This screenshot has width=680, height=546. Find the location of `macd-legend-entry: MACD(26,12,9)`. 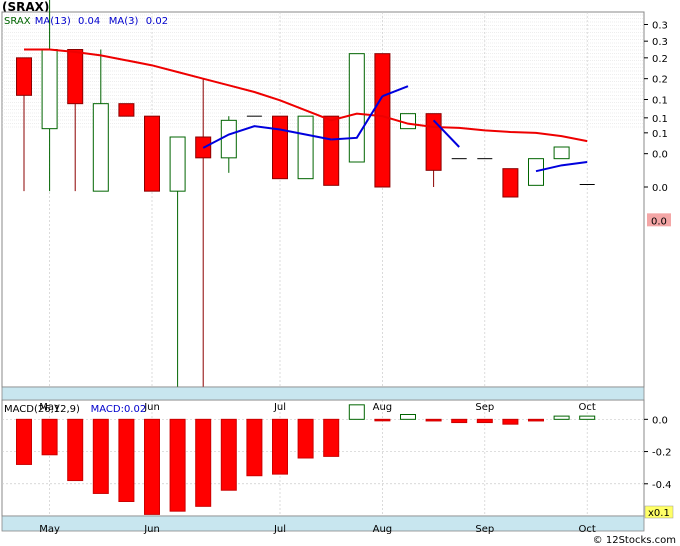

macd-legend-entry: MACD(26,12,9) is located at coordinates (42, 409).